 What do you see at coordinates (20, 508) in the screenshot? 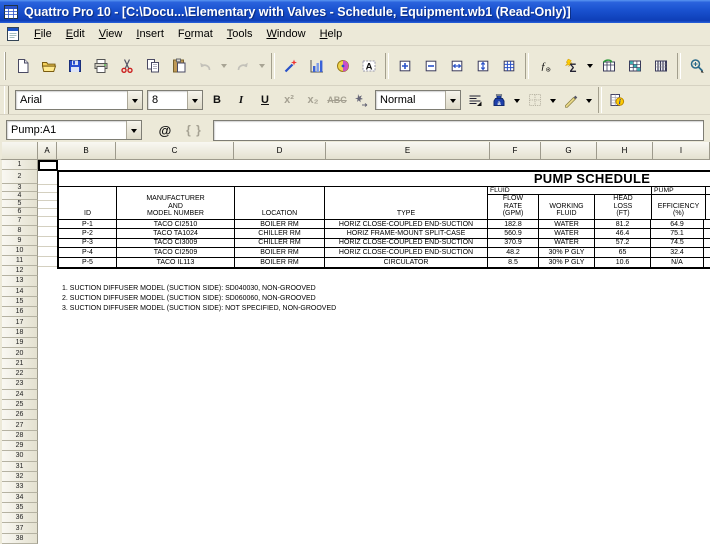
I see `row-header-35: 35` at bounding box center [20, 508].